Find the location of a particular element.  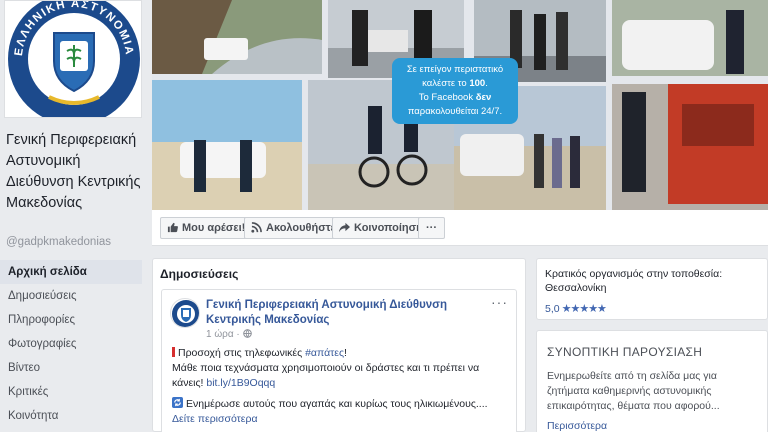

nav-item-about: Πληροφορίες is located at coordinates (71, 320).